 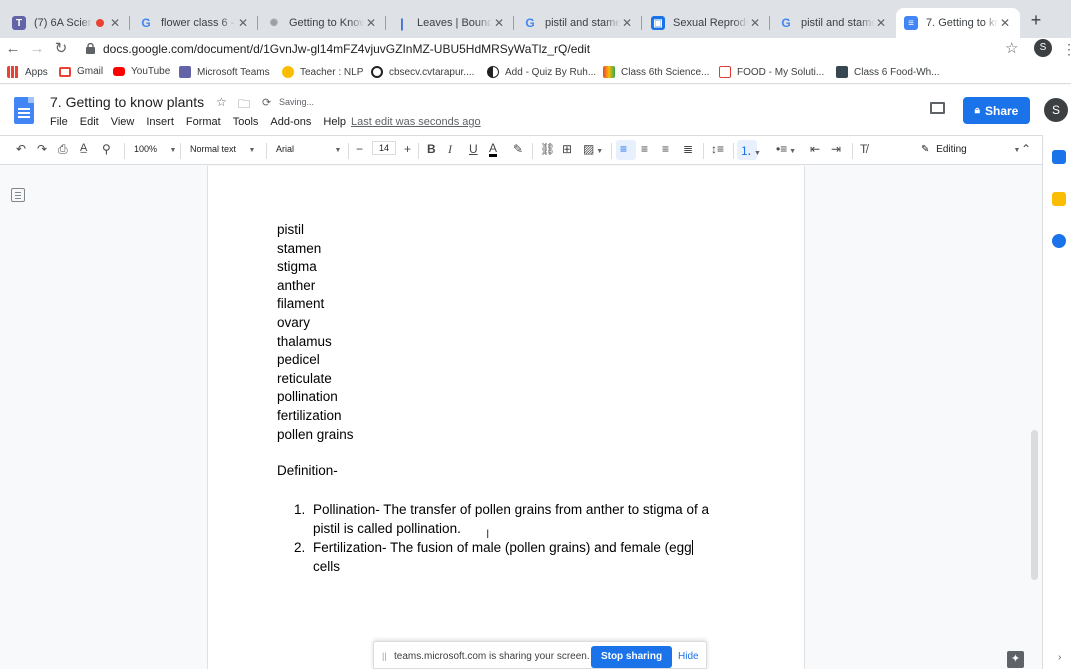 I want to click on bulleted-list-icon: •≡ ▼, so click(x=786, y=149).